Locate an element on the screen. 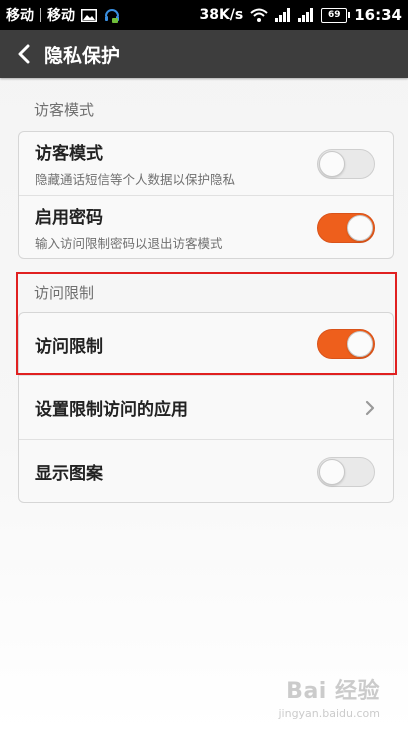 The image size is (408, 732). list-item-guest-mode: 访客模式 隐藏通话短信等个人数据以保护隐私 is located at coordinates (206, 164).